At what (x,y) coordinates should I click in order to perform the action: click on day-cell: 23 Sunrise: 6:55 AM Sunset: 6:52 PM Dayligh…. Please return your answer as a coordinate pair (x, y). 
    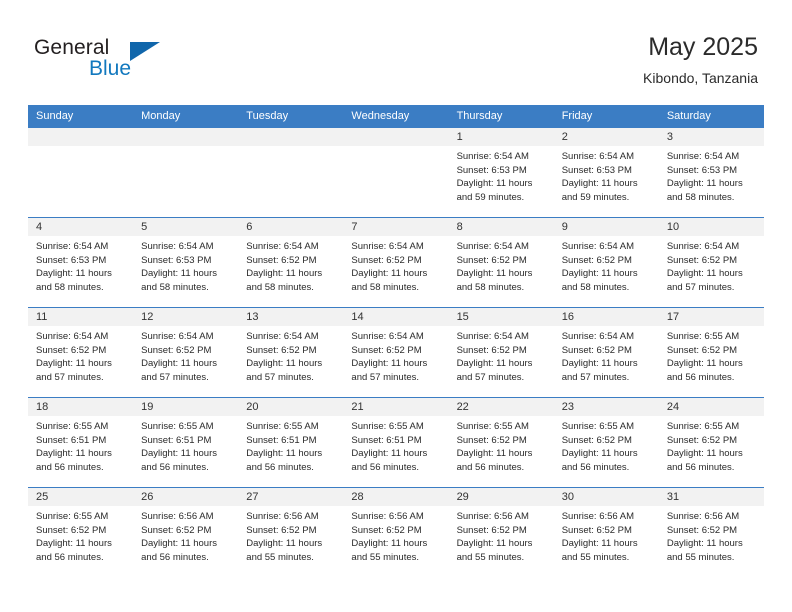
    Looking at the image, I should click on (606, 442).